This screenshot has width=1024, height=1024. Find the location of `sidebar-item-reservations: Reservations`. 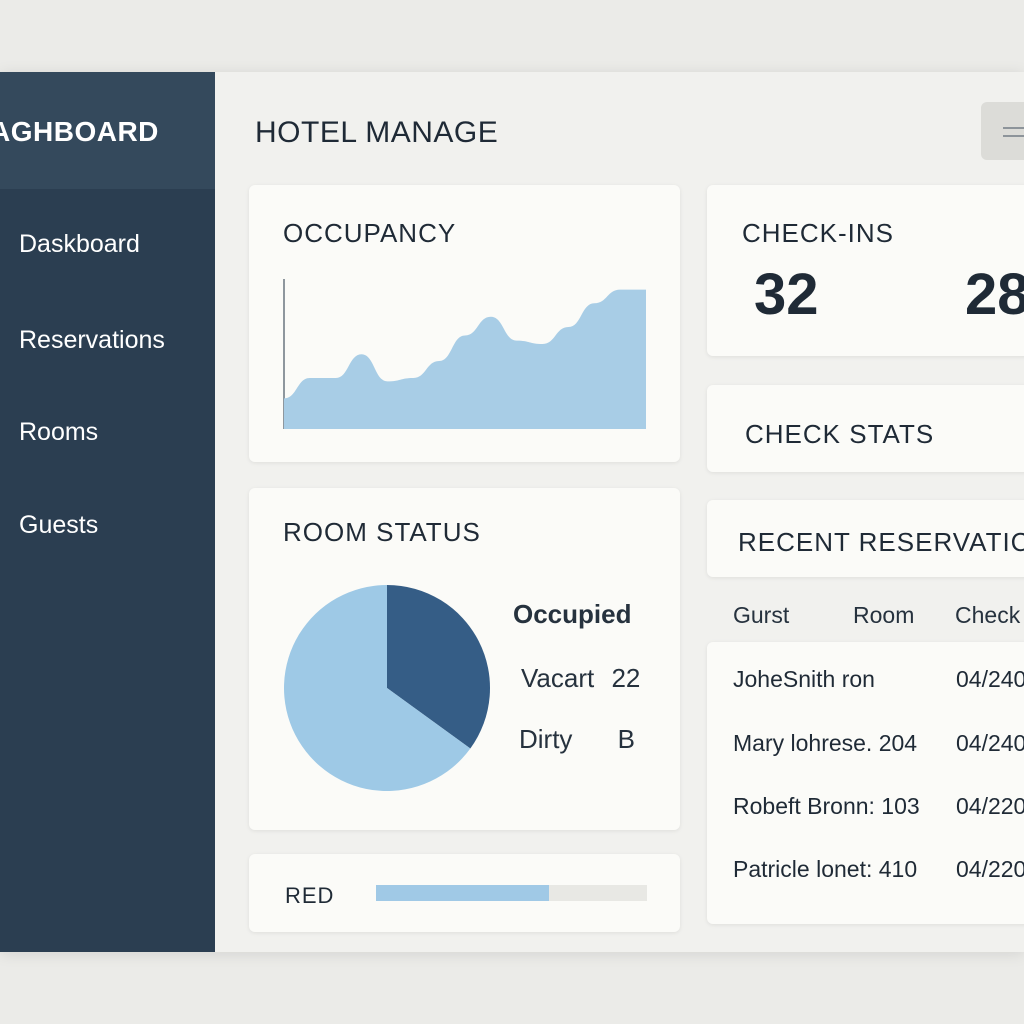

sidebar-item-reservations: Reservations is located at coordinates (92, 340).